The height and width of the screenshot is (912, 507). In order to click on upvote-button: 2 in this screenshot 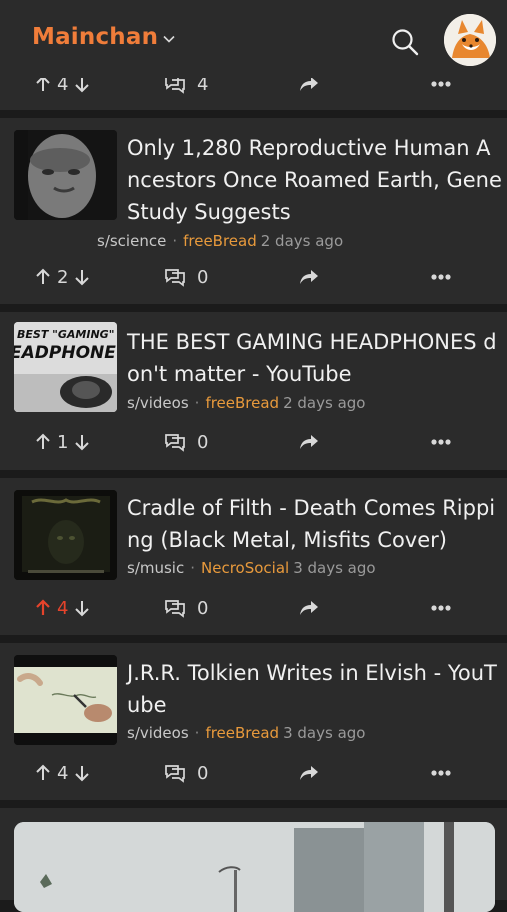, I will do `click(62, 277)`.